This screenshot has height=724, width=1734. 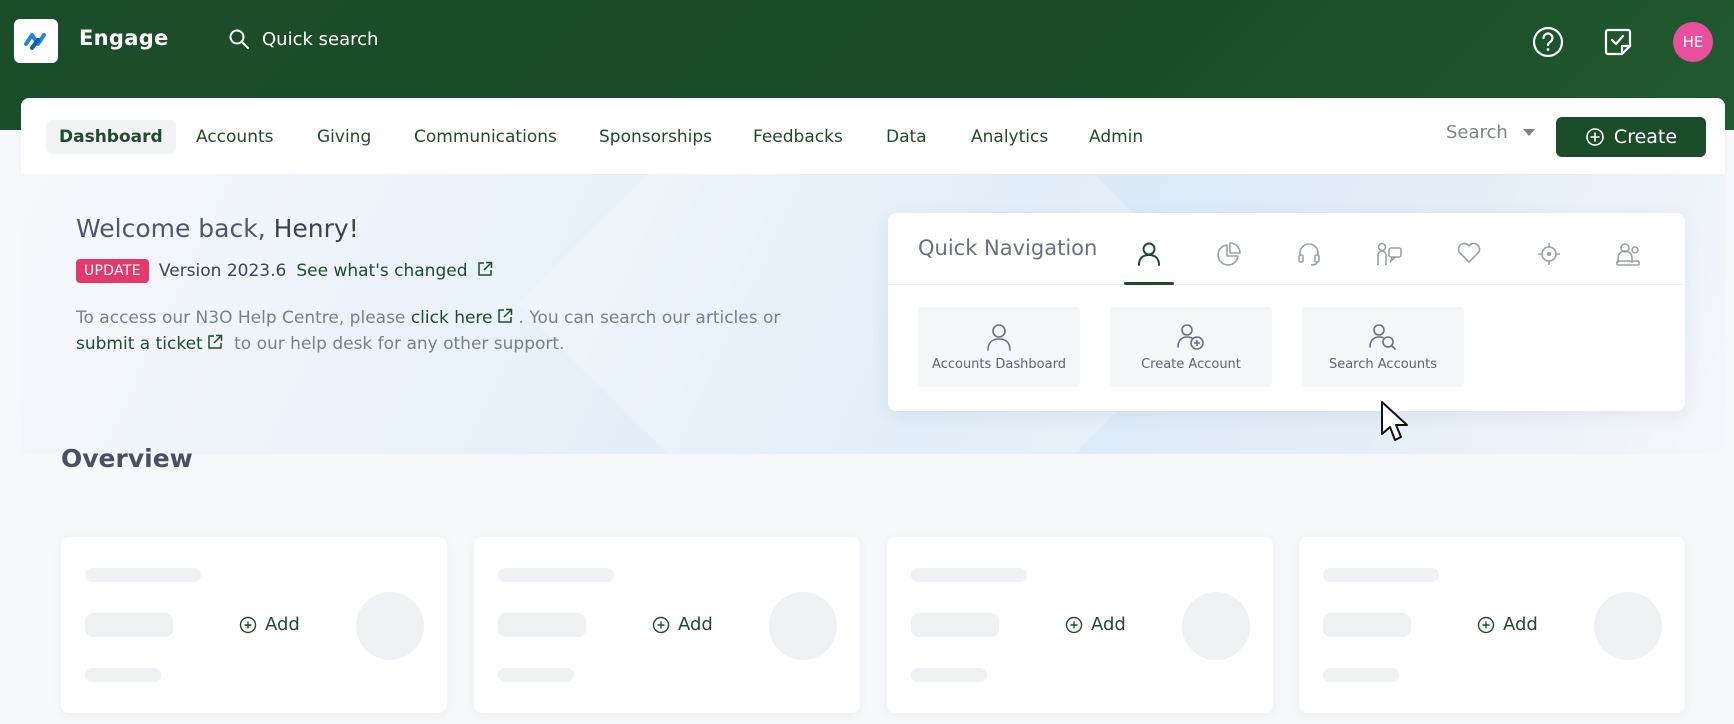 I want to click on tasks-button, so click(x=1618, y=42).